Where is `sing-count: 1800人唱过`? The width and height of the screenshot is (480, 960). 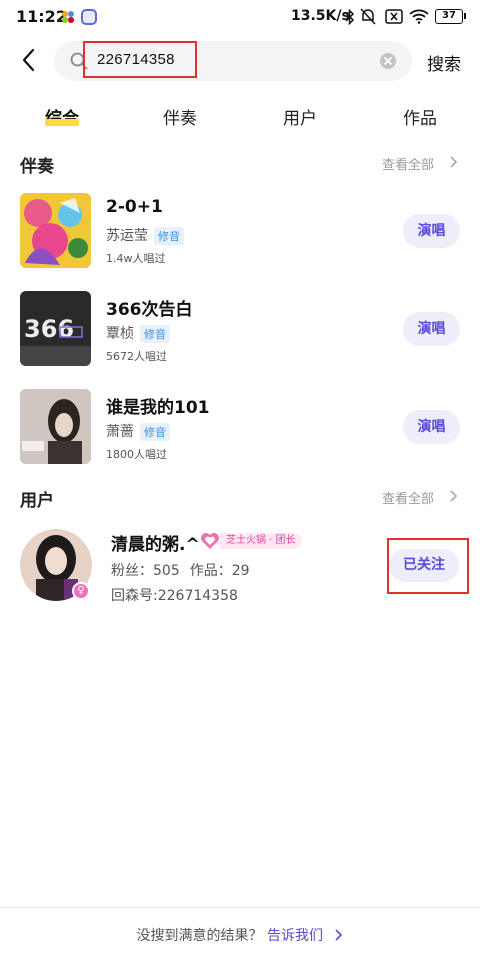 sing-count: 1800人唱过 is located at coordinates (136, 454).